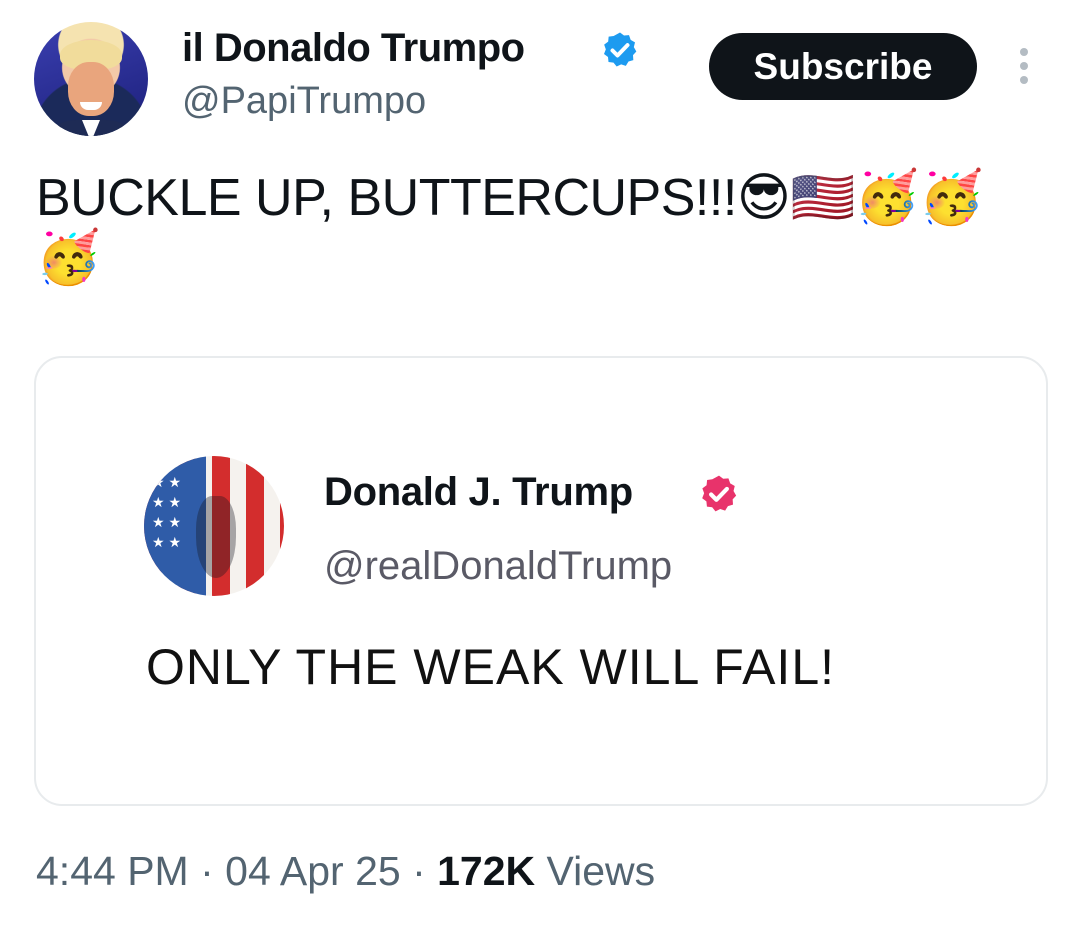 Image resolution: width=1079 pixels, height=934 pixels. What do you see at coordinates (91, 79) in the screenshot?
I see `author-avatar` at bounding box center [91, 79].